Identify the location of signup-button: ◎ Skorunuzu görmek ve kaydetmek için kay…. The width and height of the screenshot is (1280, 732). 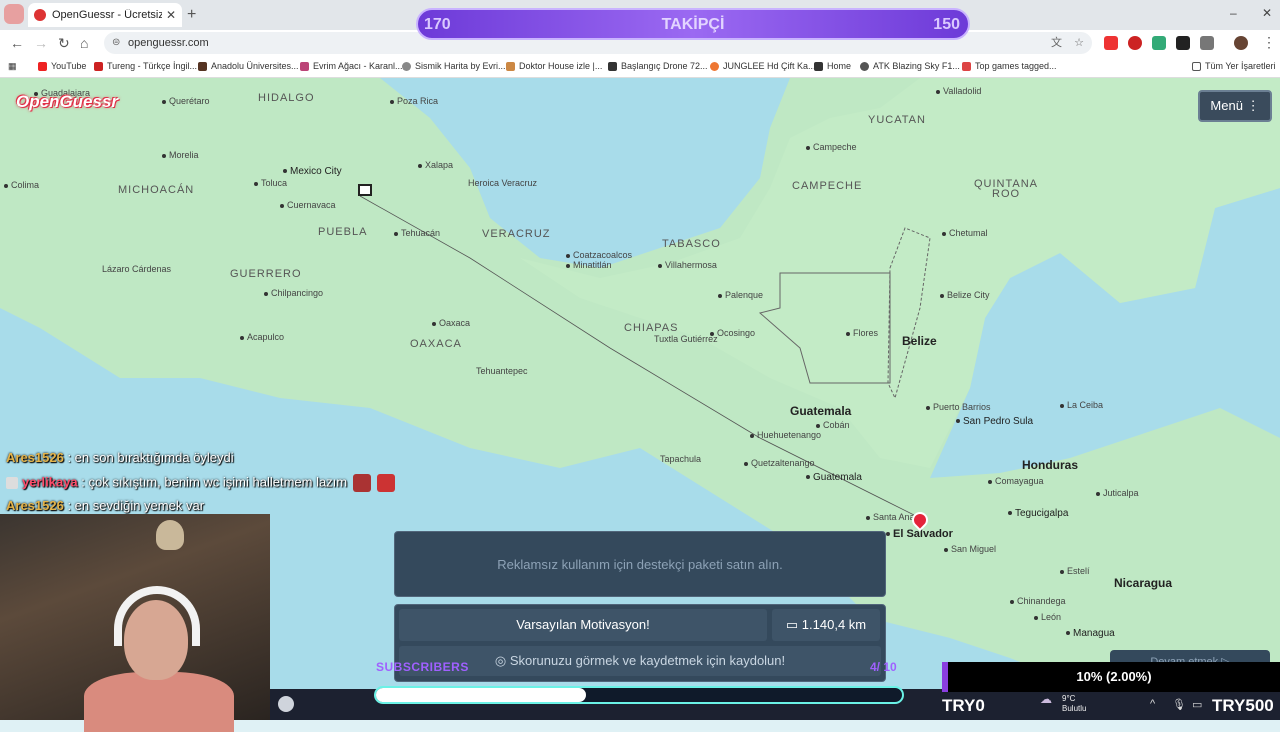
(640, 661).